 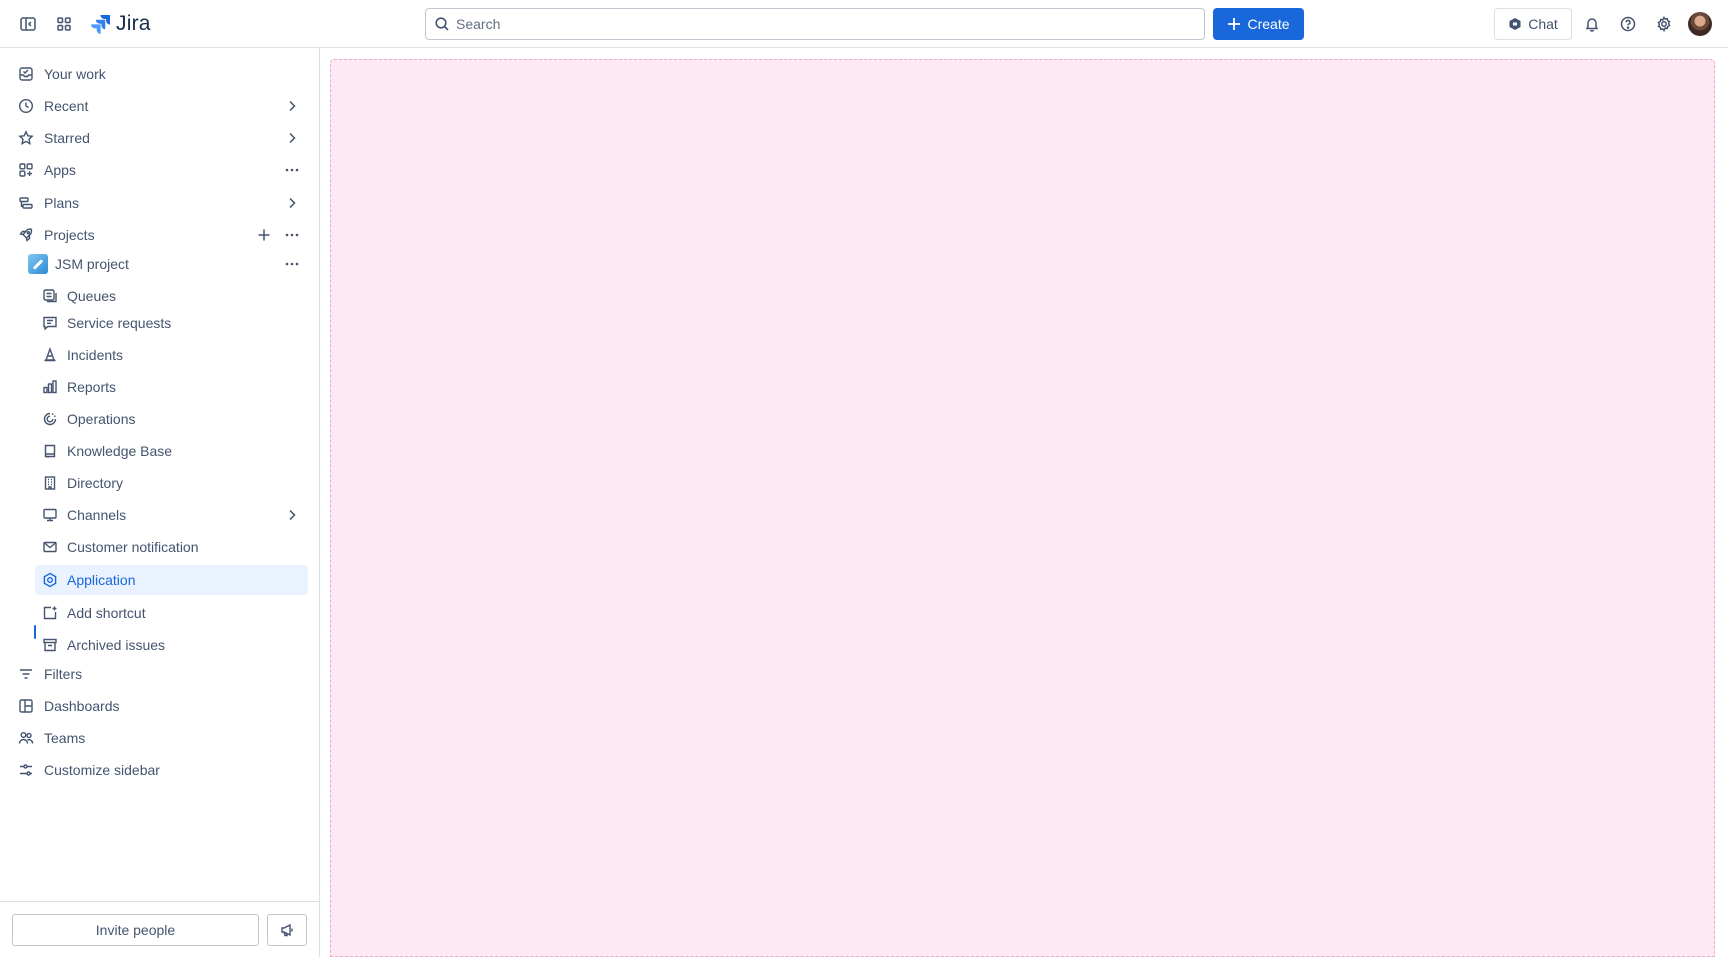 What do you see at coordinates (1664, 24) in the screenshot?
I see `gear-icon` at bounding box center [1664, 24].